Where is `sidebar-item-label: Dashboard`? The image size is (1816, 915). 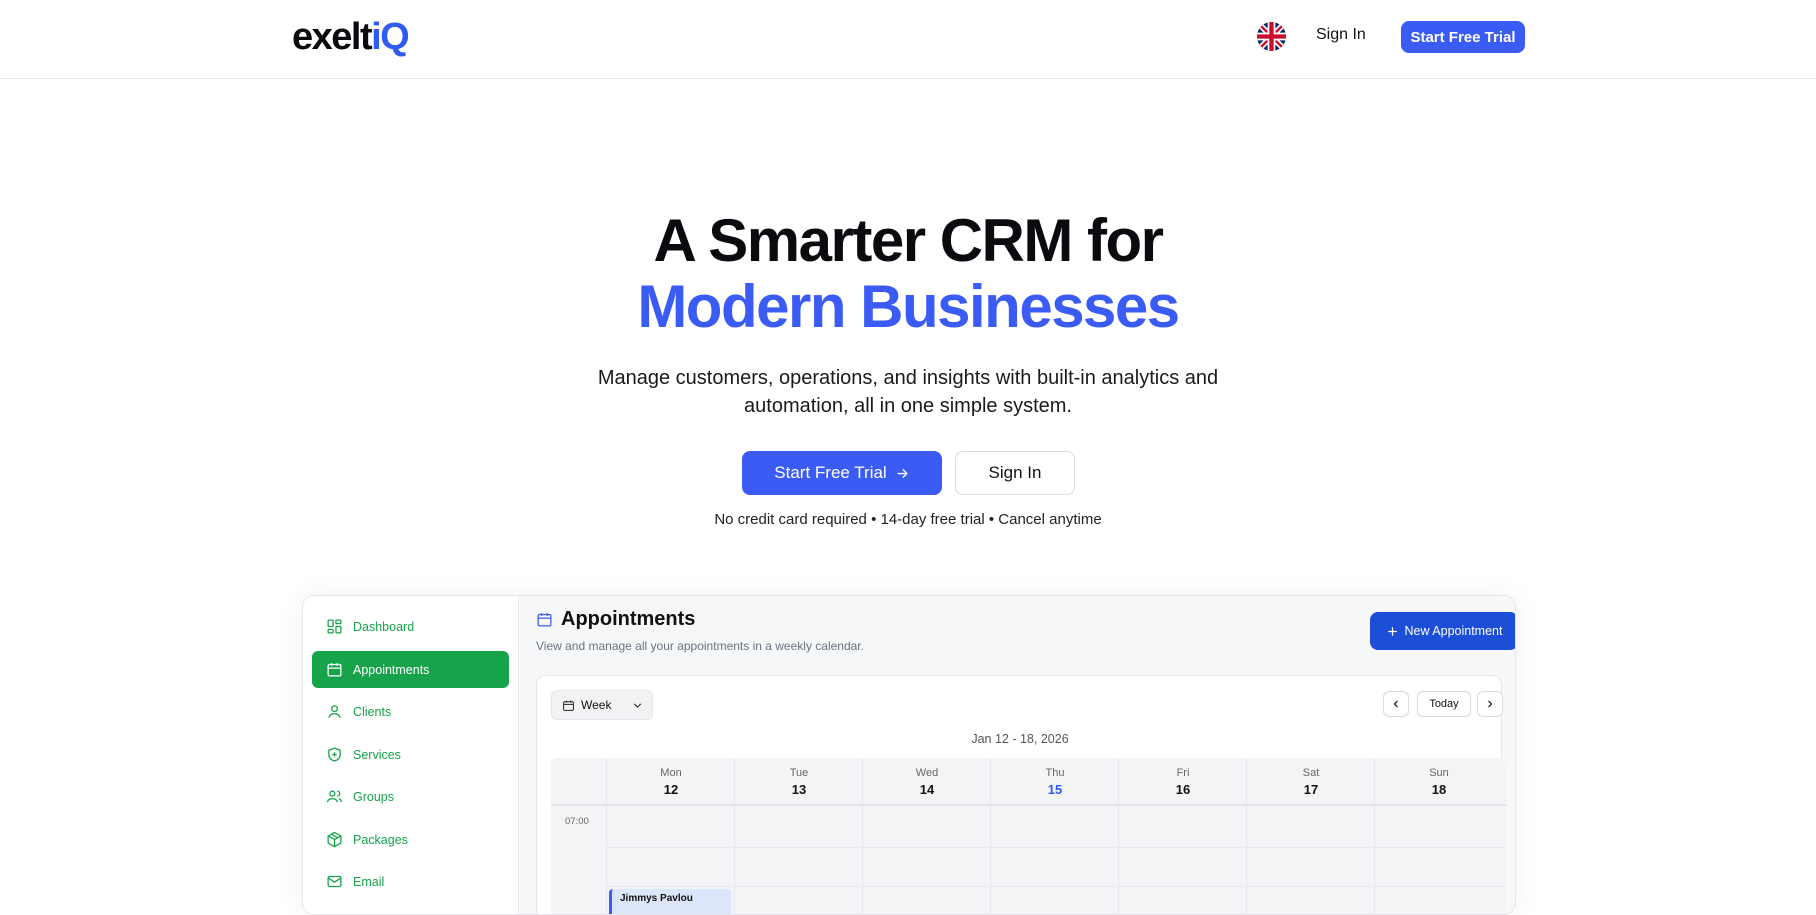
sidebar-item-label: Dashboard is located at coordinates (384, 626).